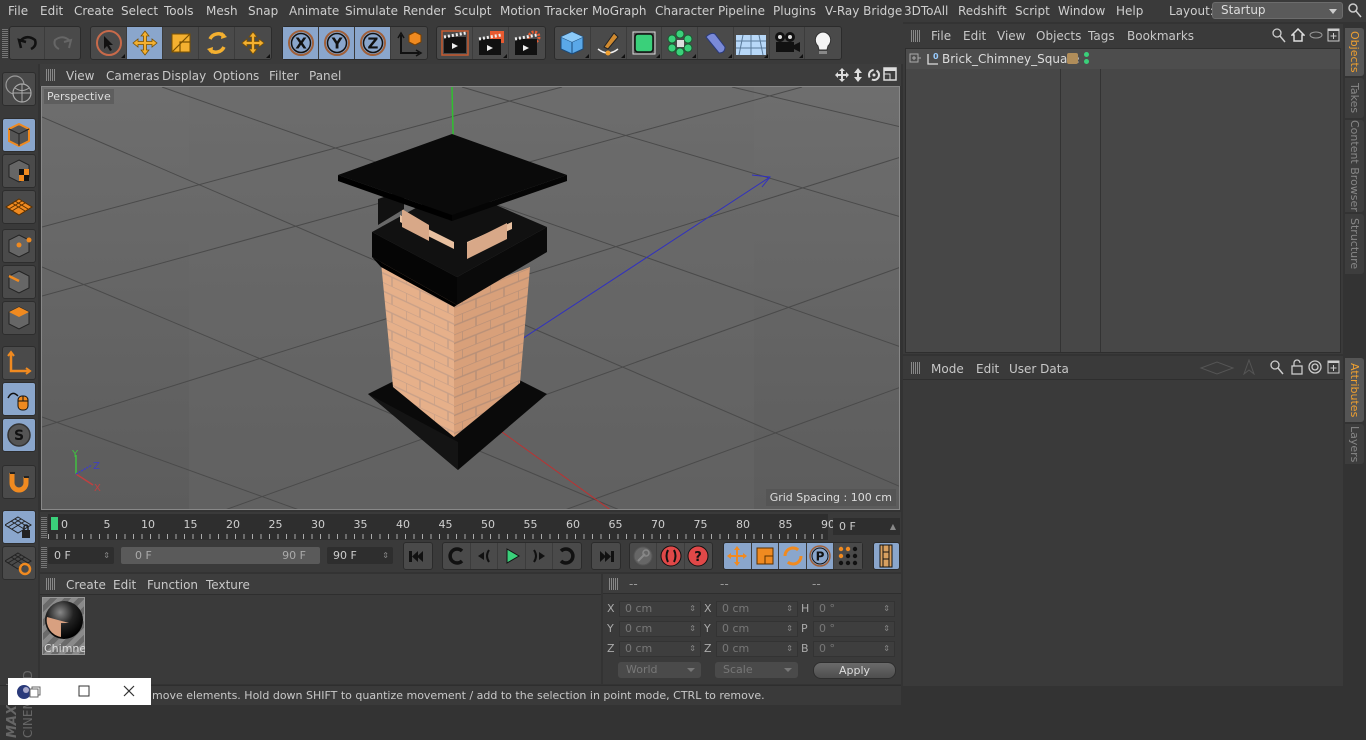 This screenshot has width=1366, height=740. Describe the element at coordinates (301, 43) in the screenshot. I see `x-axis-lock-button: X` at that location.